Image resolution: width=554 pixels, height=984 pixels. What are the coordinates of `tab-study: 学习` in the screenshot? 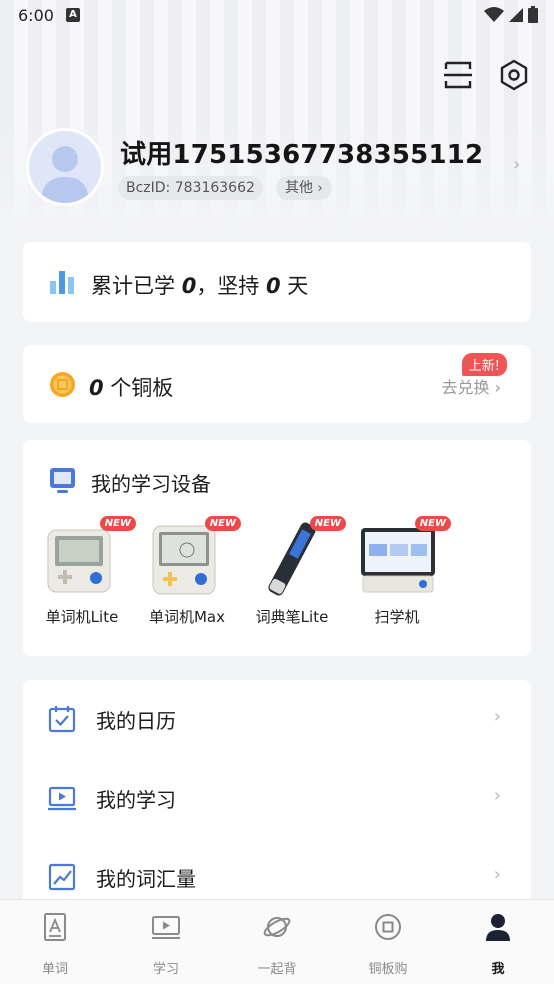 It's located at (166, 944).